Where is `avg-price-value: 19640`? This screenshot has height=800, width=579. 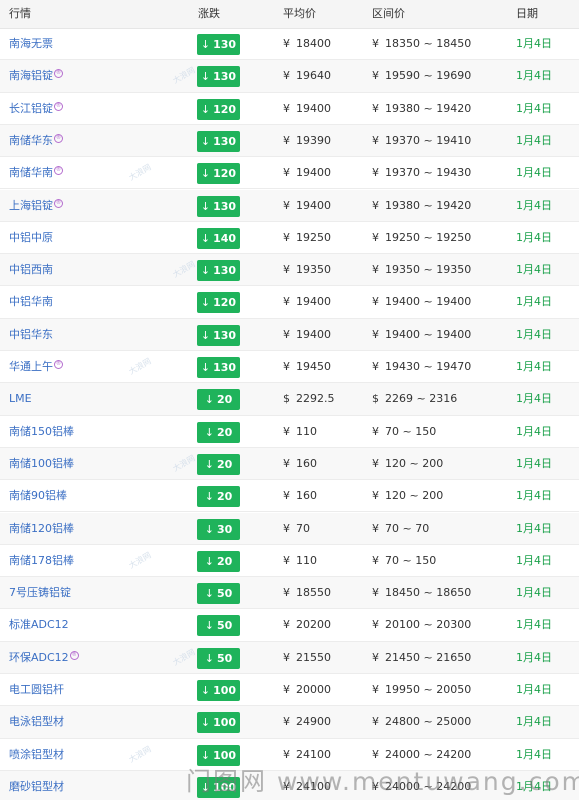 avg-price-value: 19640 is located at coordinates (313, 76).